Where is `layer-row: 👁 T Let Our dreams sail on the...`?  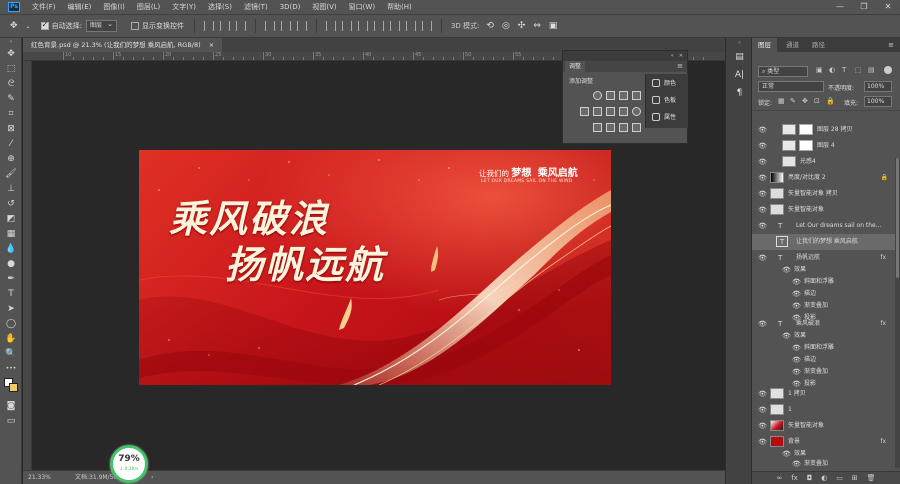
layer-row: 👁 T Let Our dreams sail on the... is located at coordinates (826, 226).